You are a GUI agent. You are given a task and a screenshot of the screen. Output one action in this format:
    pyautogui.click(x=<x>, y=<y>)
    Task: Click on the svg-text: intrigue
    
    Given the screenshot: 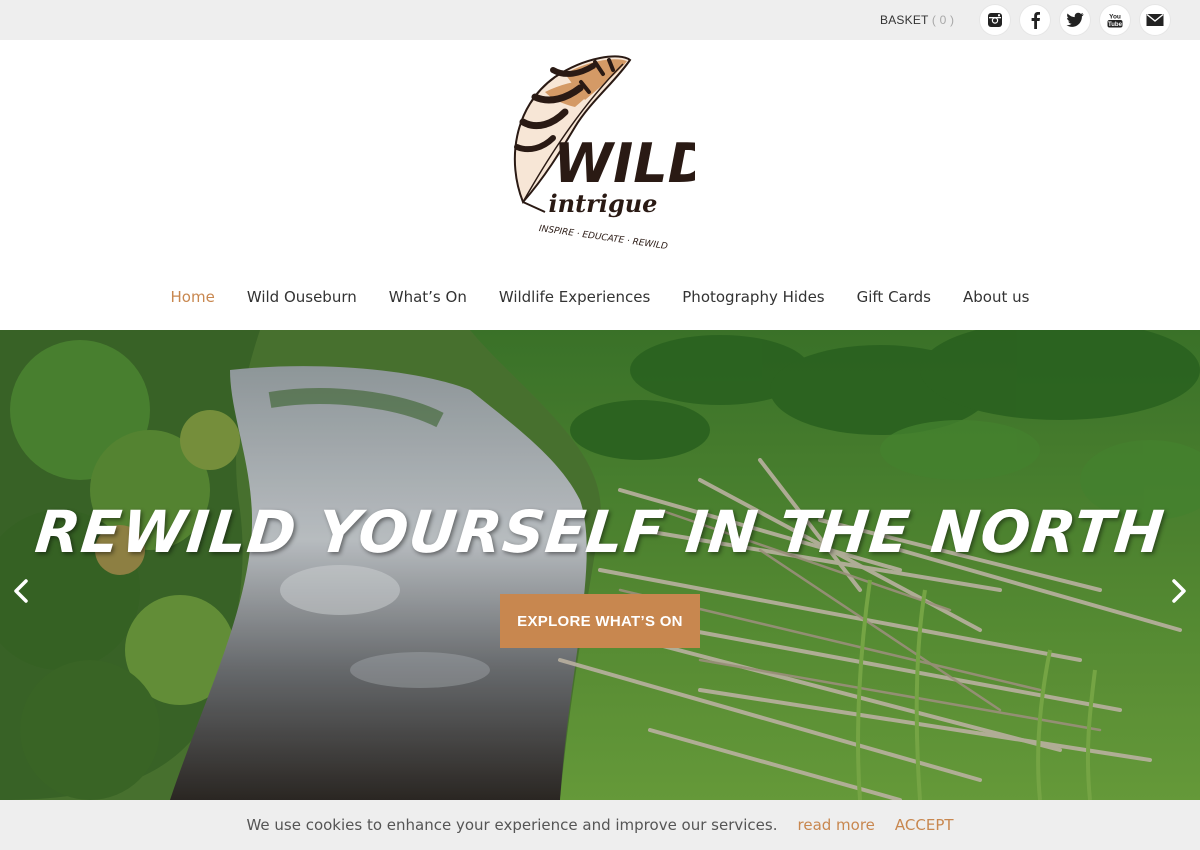 What is the action you would take?
    pyautogui.click(x=603, y=203)
    